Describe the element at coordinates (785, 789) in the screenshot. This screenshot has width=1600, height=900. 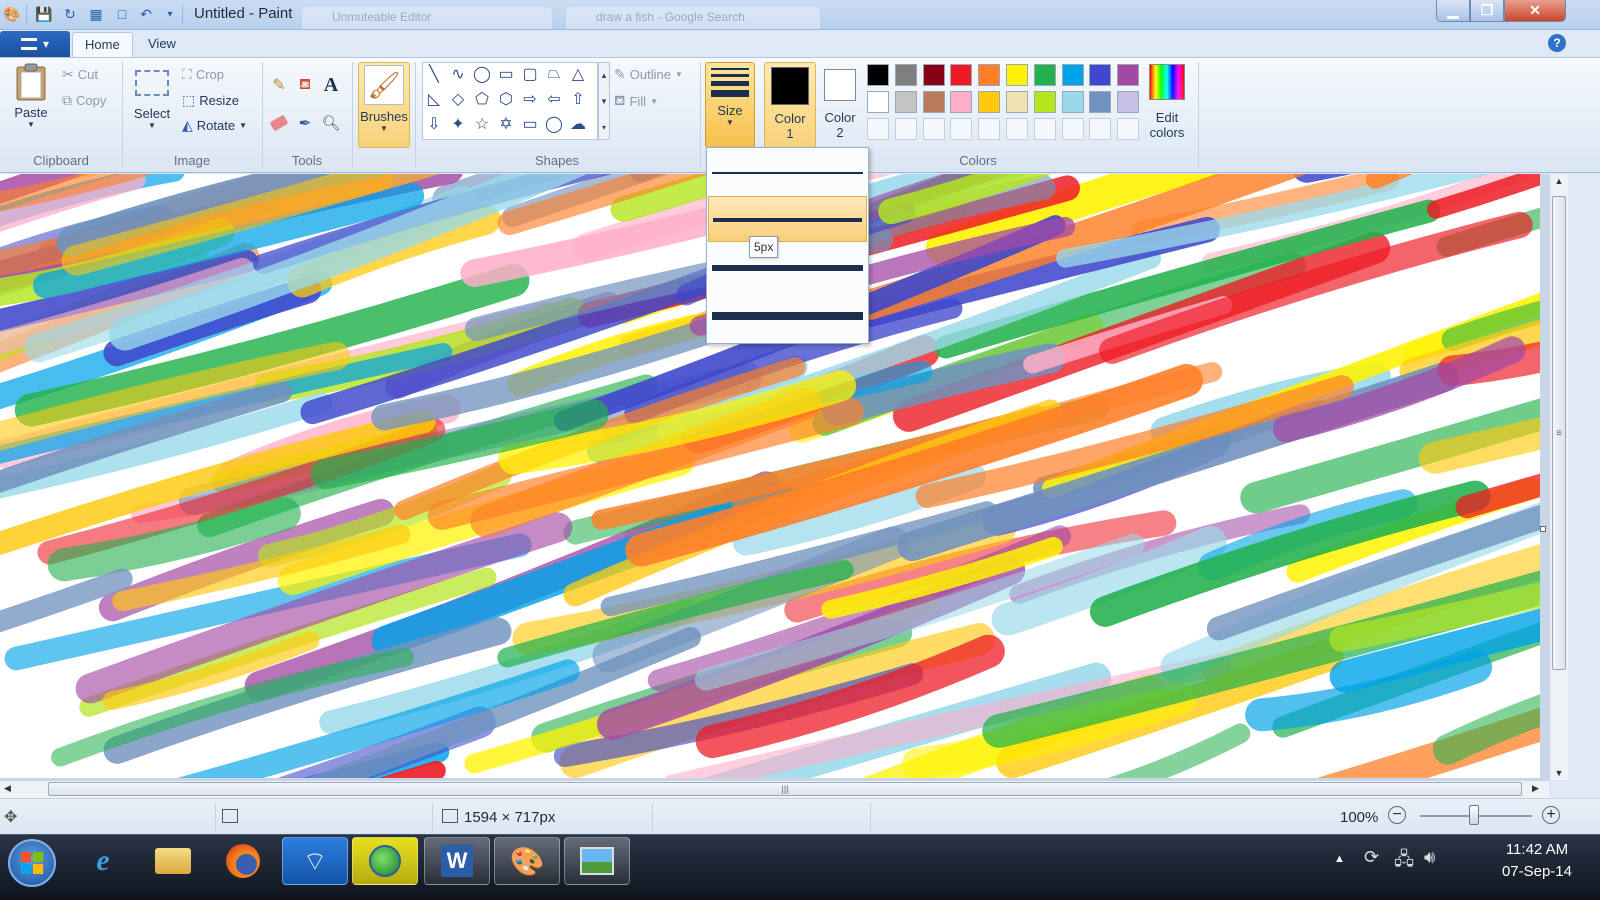
I see `horizontal-scroll-thumb: |||` at that location.